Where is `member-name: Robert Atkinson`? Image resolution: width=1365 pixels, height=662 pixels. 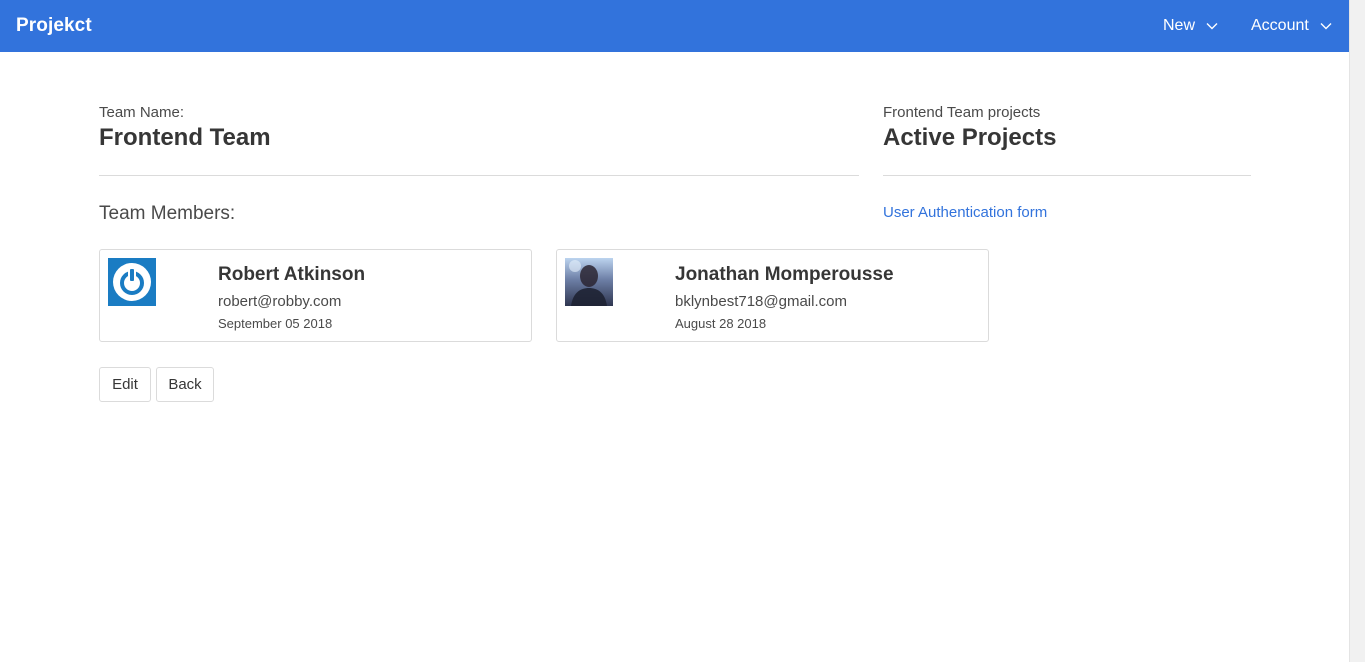
member-name: Robert Atkinson is located at coordinates (292, 274).